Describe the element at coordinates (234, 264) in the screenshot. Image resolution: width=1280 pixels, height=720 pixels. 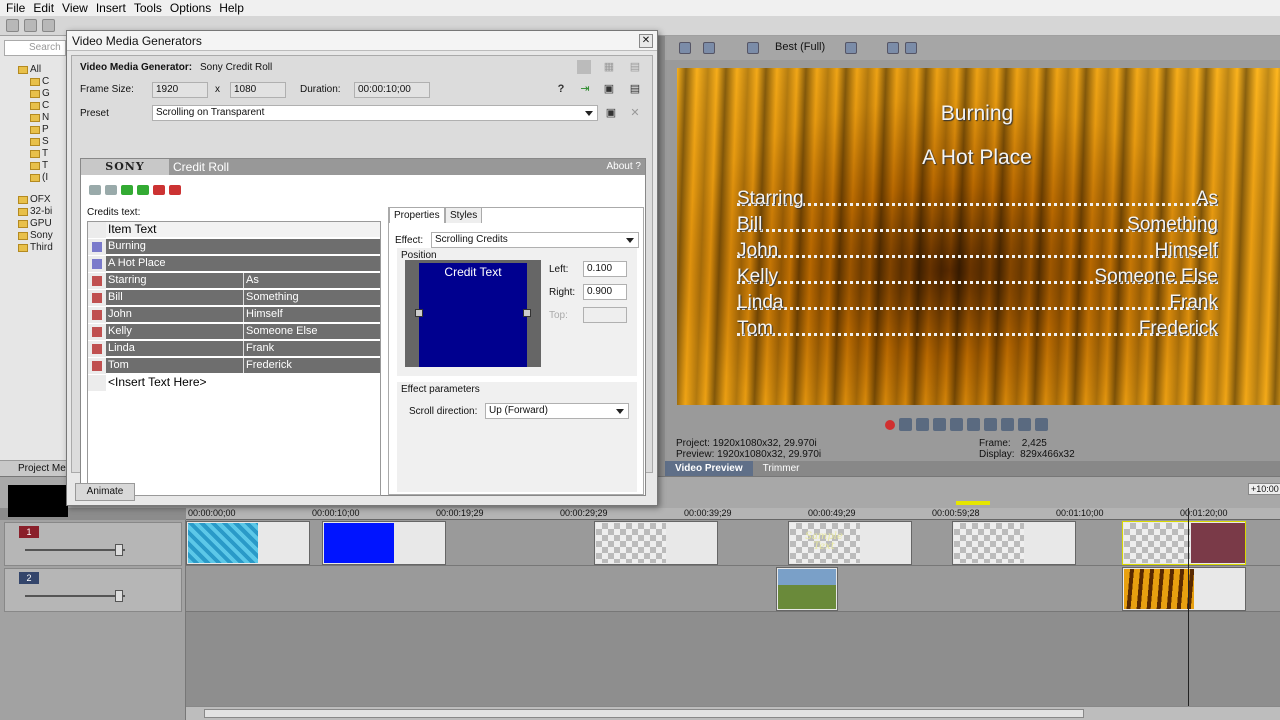
I see `credit-row: A Hot Place` at that location.